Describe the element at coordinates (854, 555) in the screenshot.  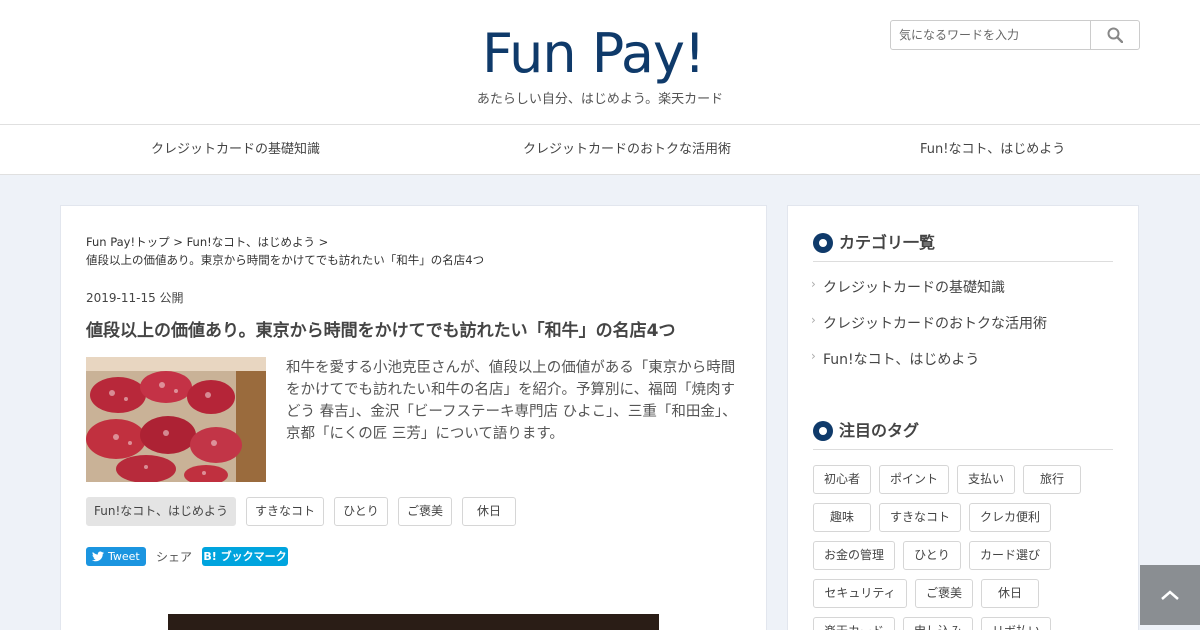
I see `sidebar-tag: お金の管理` at that location.